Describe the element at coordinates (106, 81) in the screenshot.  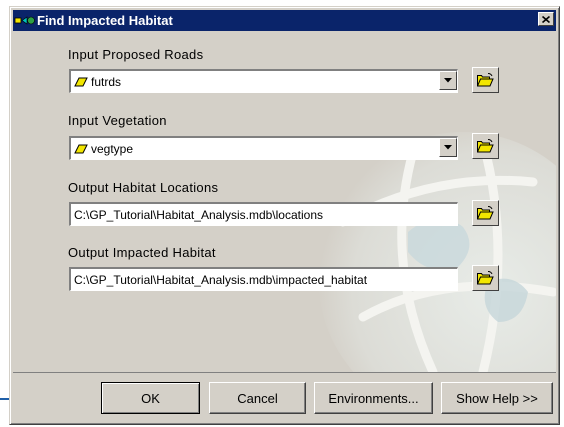
I see `input-proposed-roads-value: futrds` at that location.